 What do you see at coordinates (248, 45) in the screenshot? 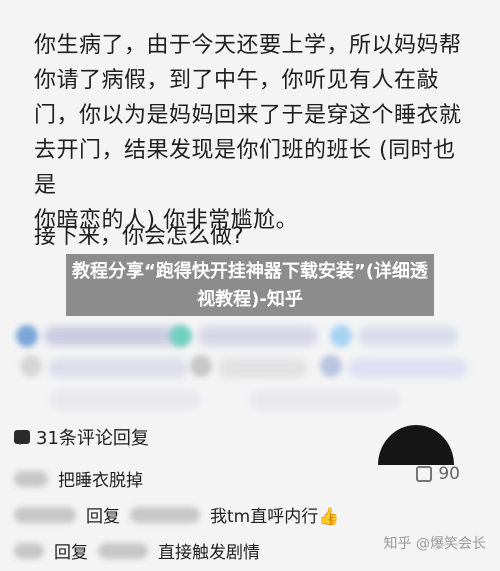
I see `post-line: 你生病了，由于今天还要上学，所以妈妈帮` at bounding box center [248, 45].